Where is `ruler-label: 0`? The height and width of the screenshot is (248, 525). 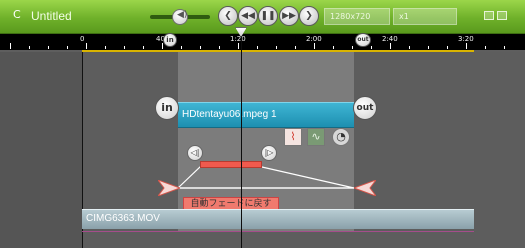 ruler-label: 0 is located at coordinates (82, 39).